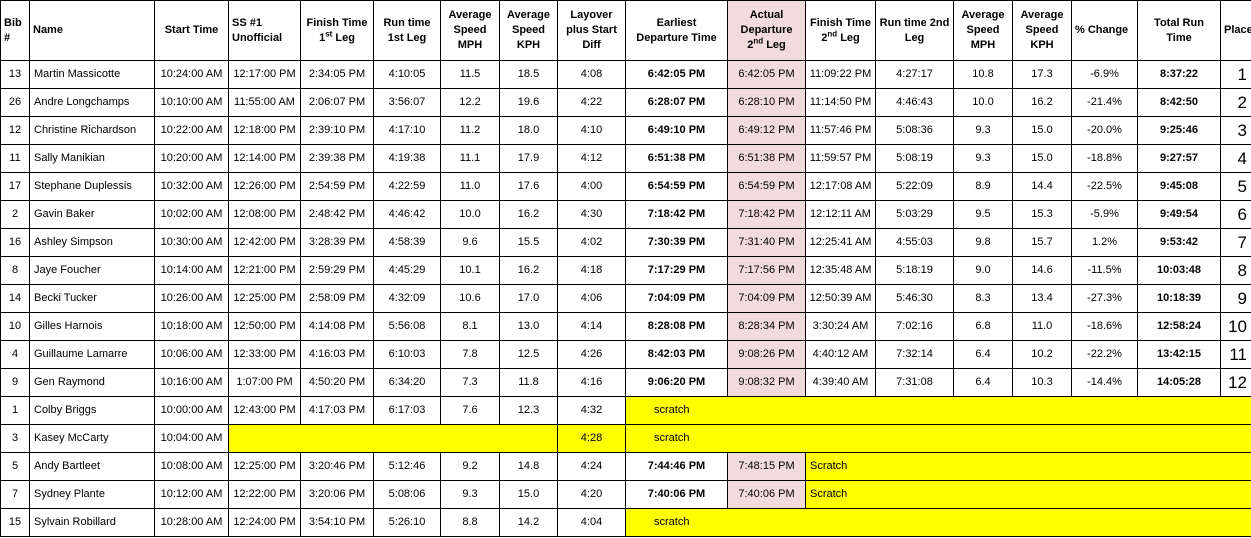 Image resolution: width=1251 pixels, height=538 pixels. Describe the element at coordinates (766, 270) in the screenshot. I see `actual-departure-cell: 7:17:56 PM` at that location.